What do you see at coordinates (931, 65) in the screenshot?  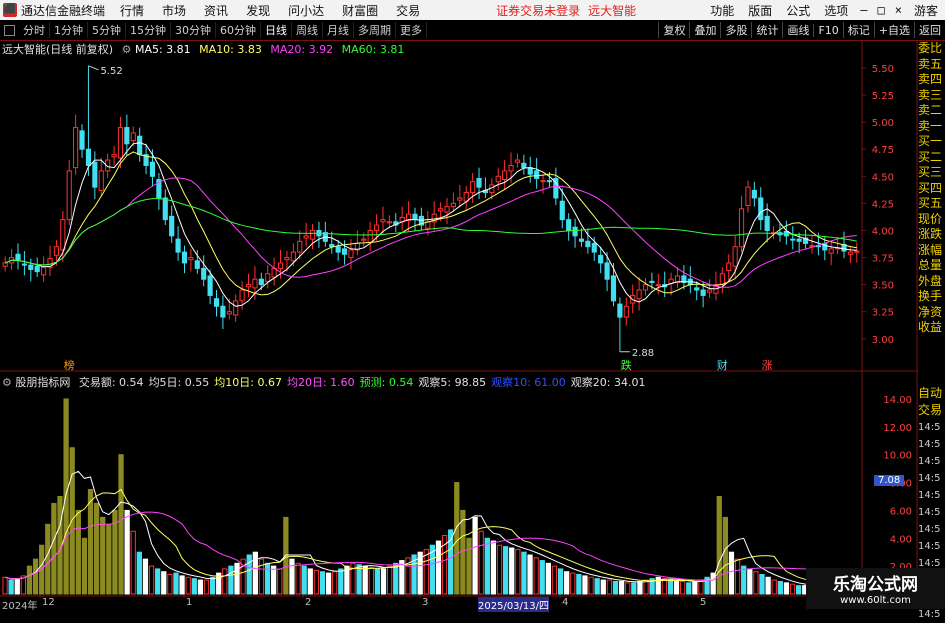 I see `quote-field-1: 卖五` at bounding box center [931, 65].